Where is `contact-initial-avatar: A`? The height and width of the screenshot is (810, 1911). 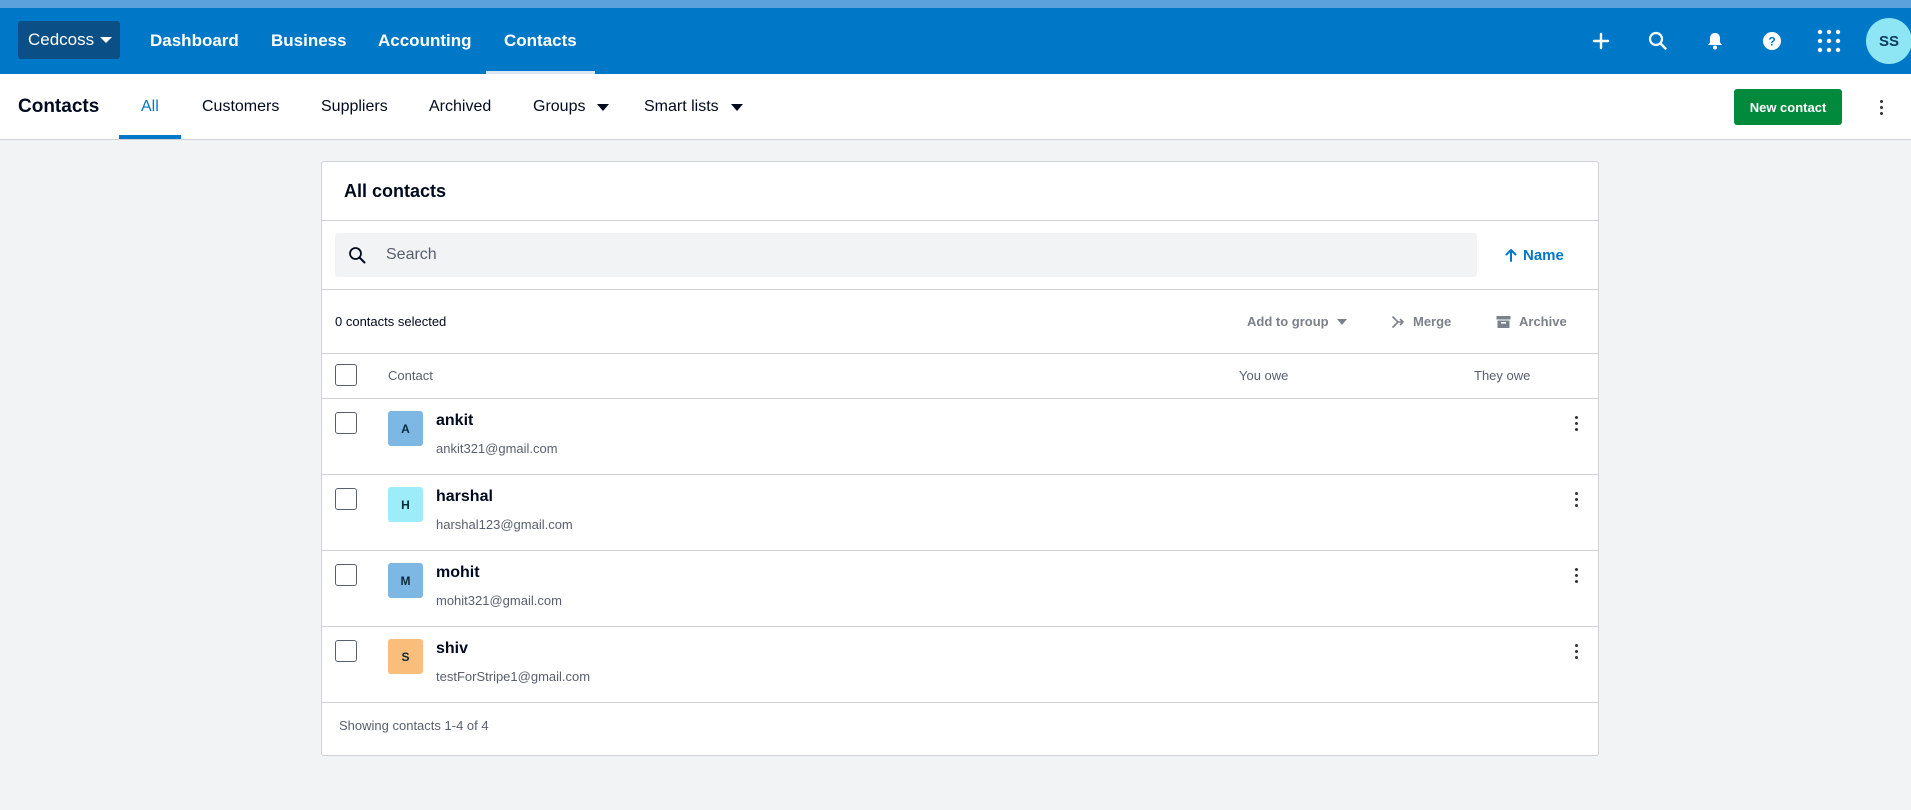
contact-initial-avatar: A is located at coordinates (405, 428).